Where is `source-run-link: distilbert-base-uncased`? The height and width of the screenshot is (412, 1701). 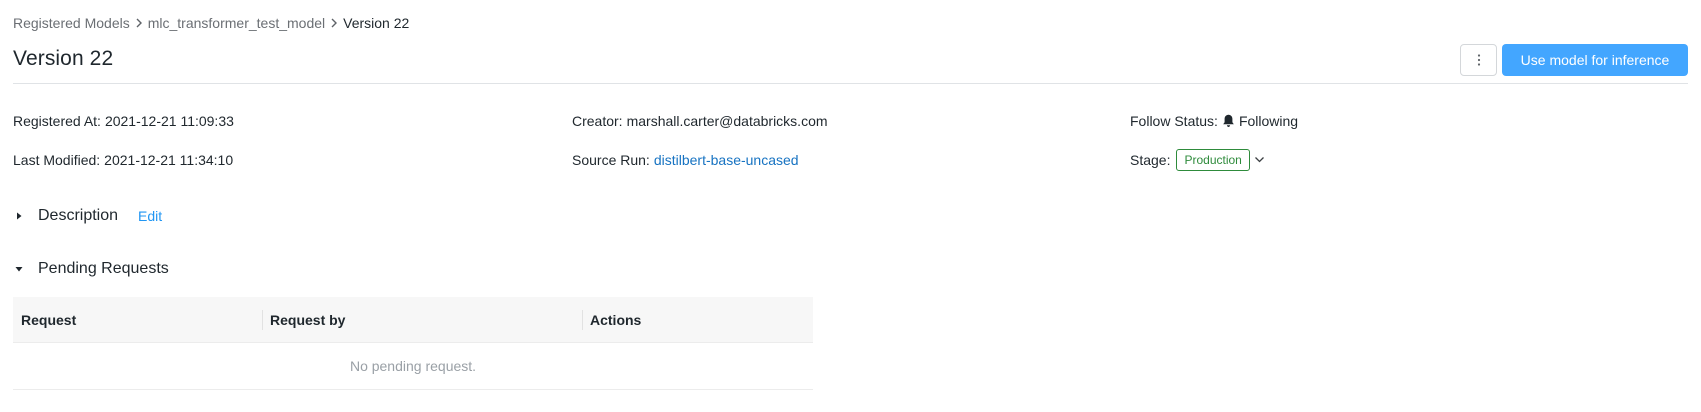 source-run-link: distilbert-base-uncased is located at coordinates (726, 160).